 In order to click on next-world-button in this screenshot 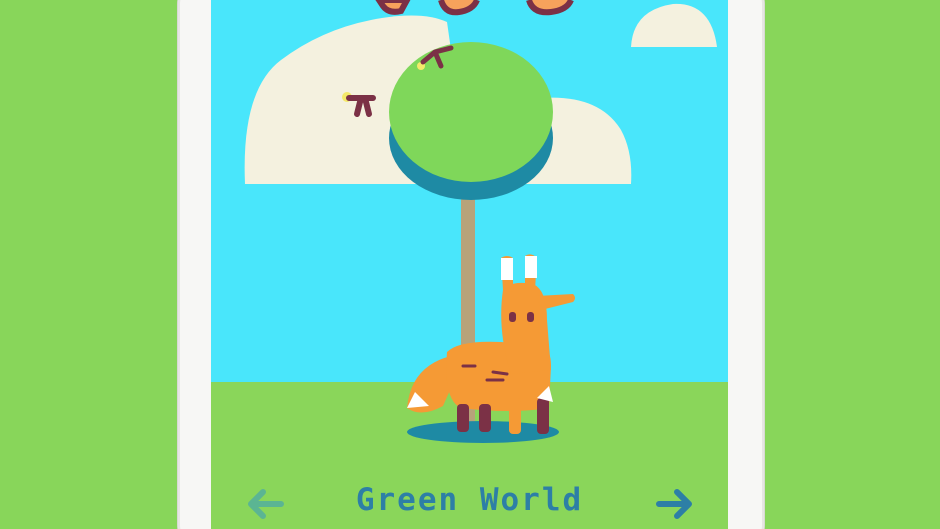, I will do `click(673, 504)`.